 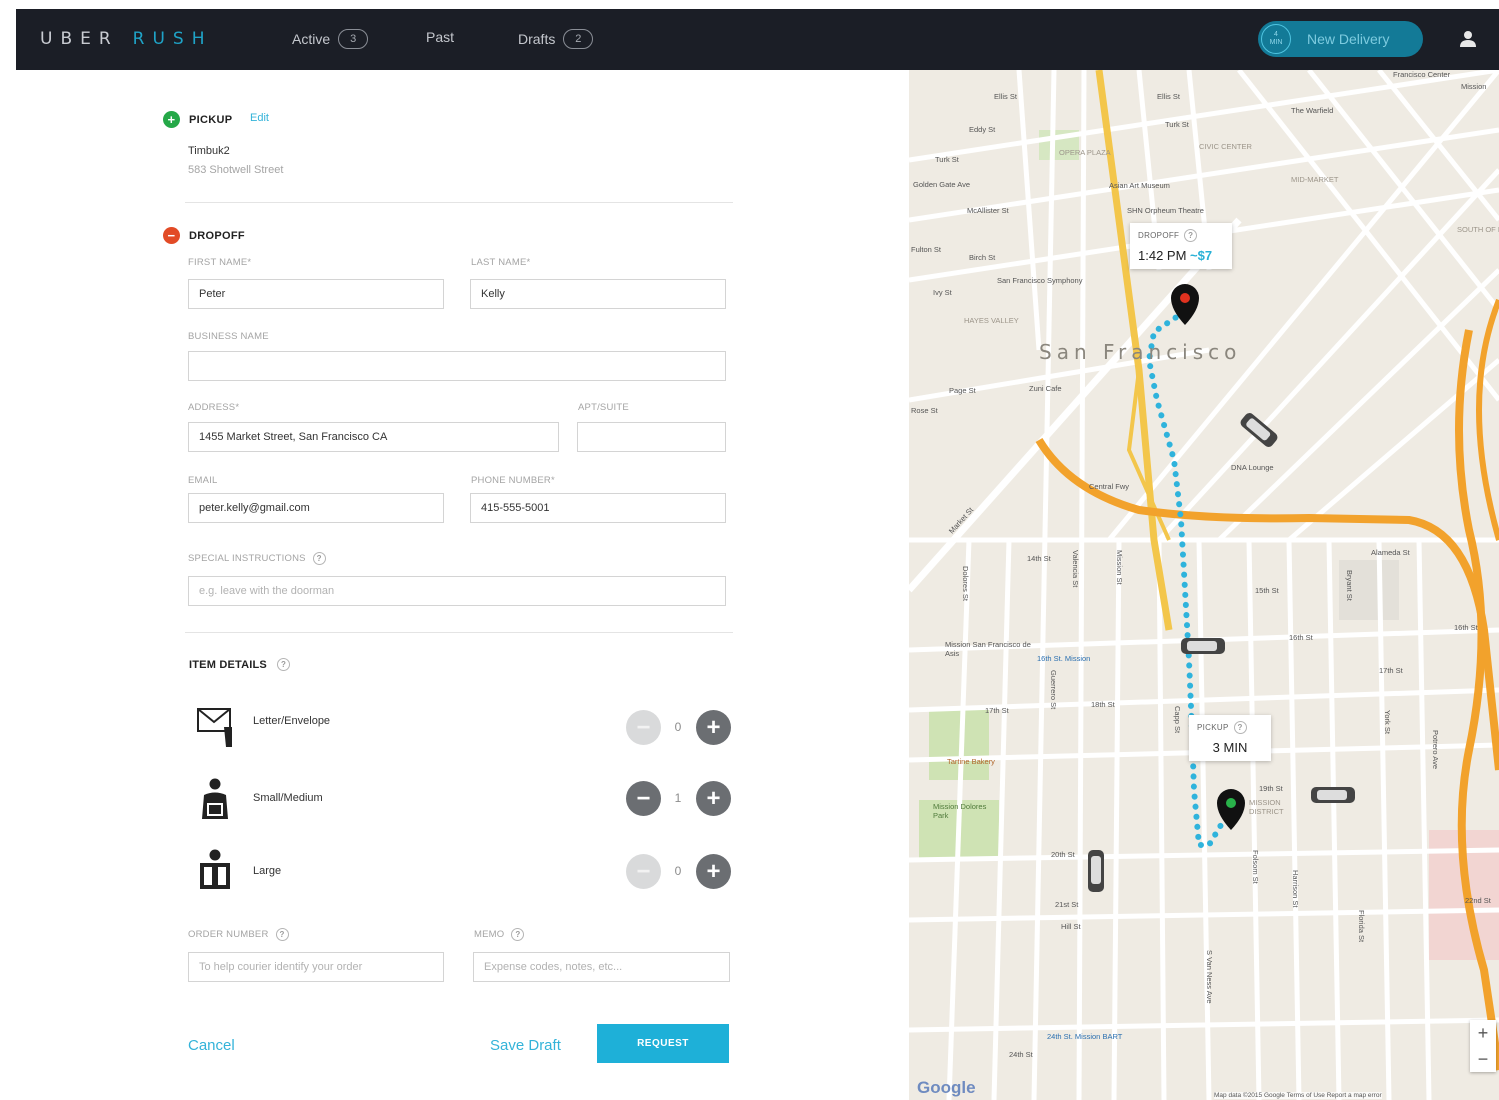 I want to click on map-label: 22nd St, so click(x=1478, y=900).